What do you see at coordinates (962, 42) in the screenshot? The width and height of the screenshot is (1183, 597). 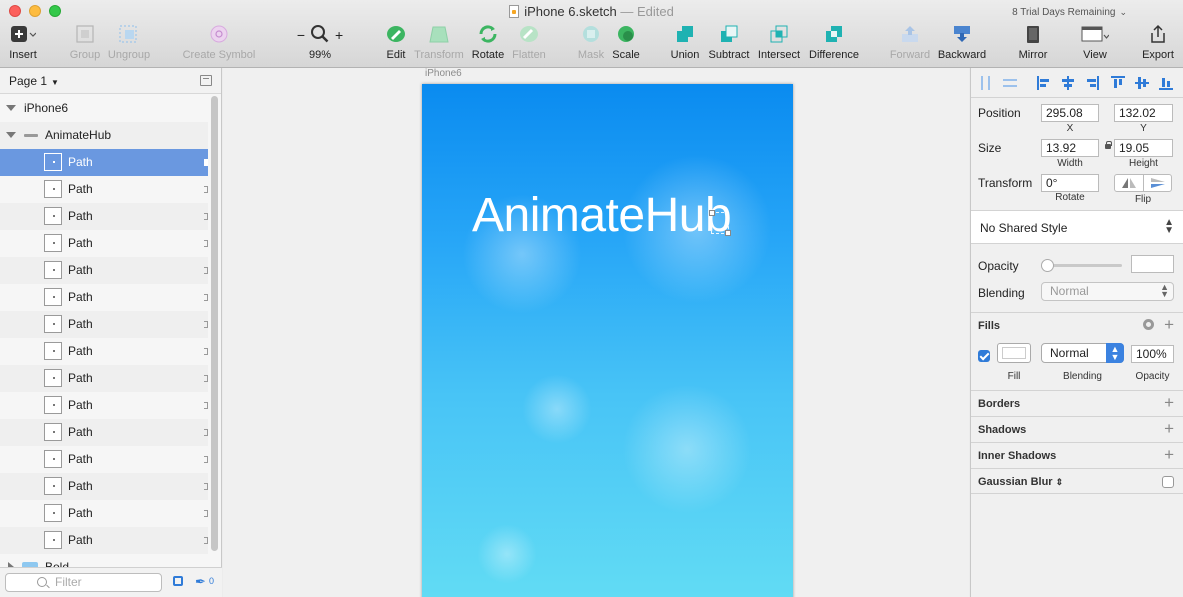 I see `backward-button: Backward` at bounding box center [962, 42].